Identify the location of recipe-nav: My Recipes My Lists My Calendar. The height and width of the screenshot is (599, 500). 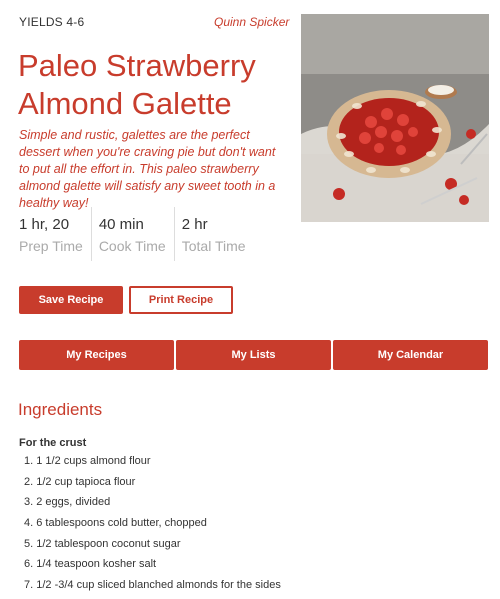
(253, 355).